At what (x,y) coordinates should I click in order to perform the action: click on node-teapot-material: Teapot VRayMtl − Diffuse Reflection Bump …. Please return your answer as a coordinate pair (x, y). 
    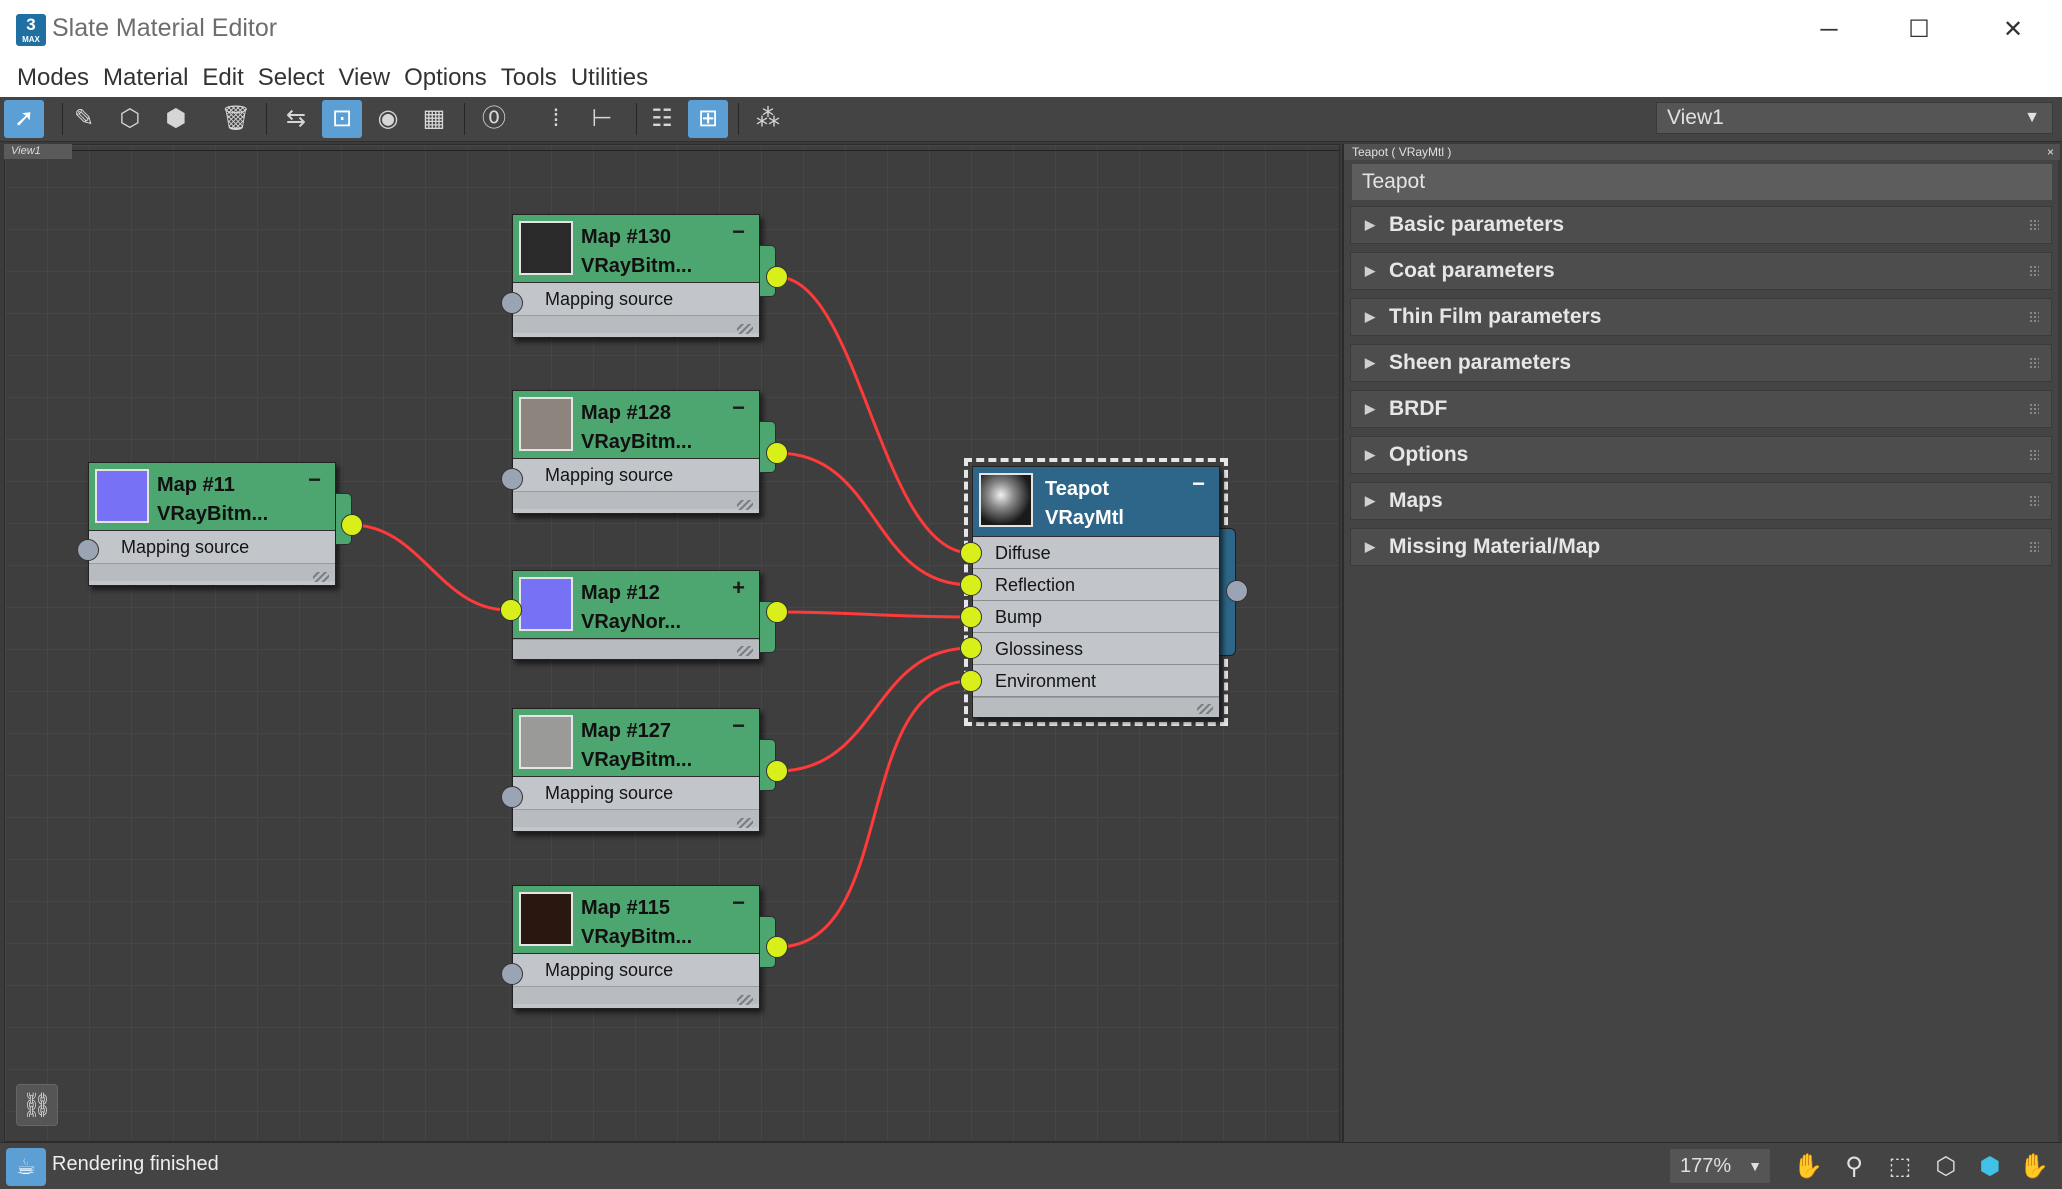
    Looking at the image, I should click on (1096, 592).